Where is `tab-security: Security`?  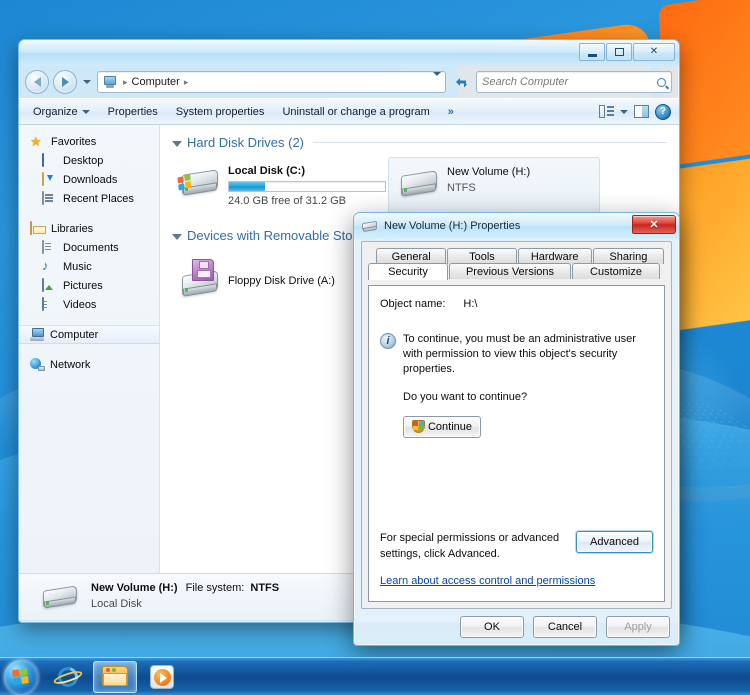 tab-security: Security is located at coordinates (408, 271).